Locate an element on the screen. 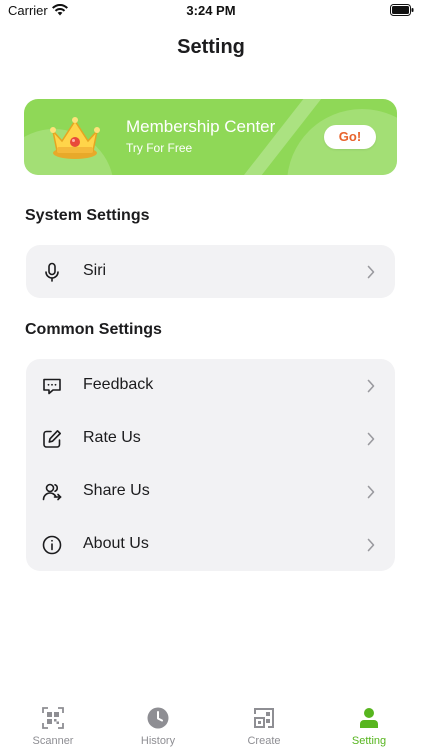  message-icon is located at coordinates (52, 386).